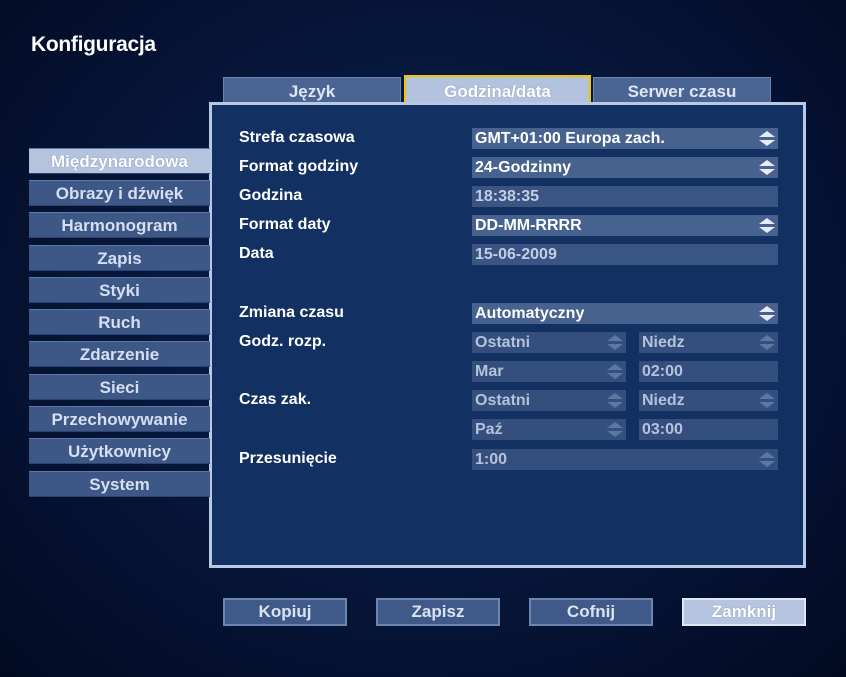  Describe the element at coordinates (663, 342) in the screenshot. I see `dst-start-day-value: Niedz` at that location.